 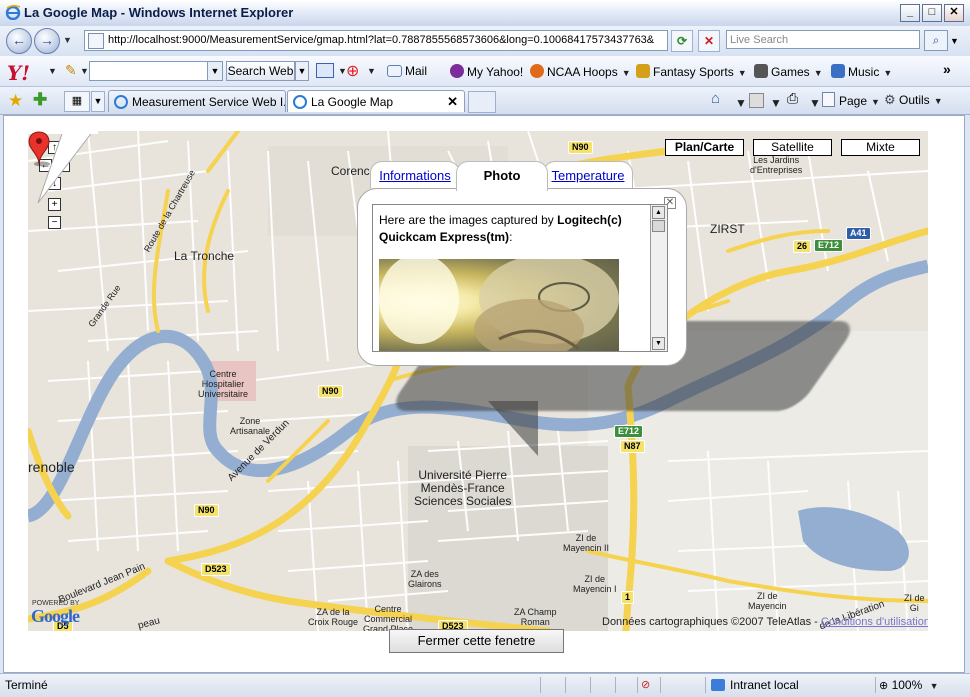 What do you see at coordinates (352, 71) in the screenshot?
I see `target-icon: ⊕` at bounding box center [352, 71].